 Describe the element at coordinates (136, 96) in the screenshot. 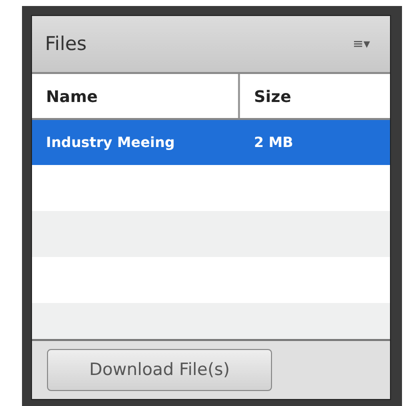

I see `column-header: Name` at that location.